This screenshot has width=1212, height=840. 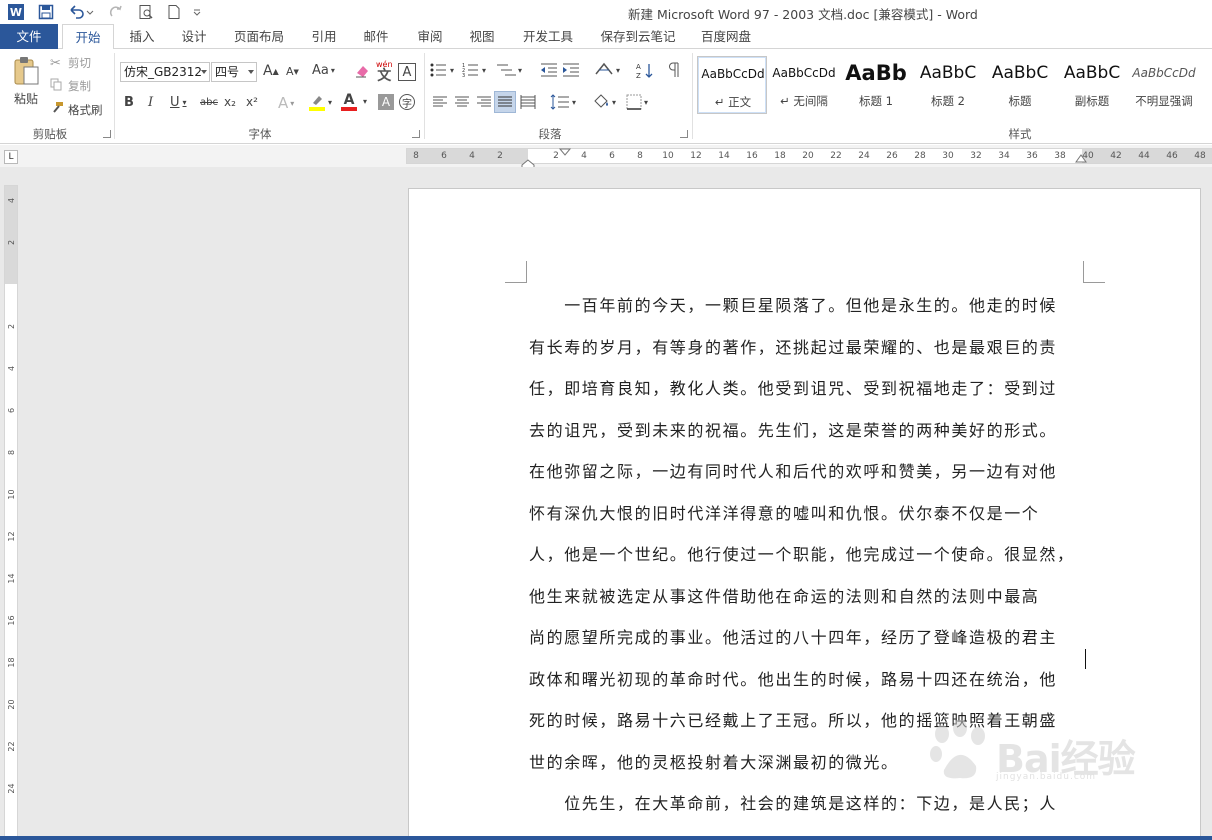 What do you see at coordinates (365, 101) in the screenshot?
I see `font-color-dropdown: ▾` at bounding box center [365, 101].